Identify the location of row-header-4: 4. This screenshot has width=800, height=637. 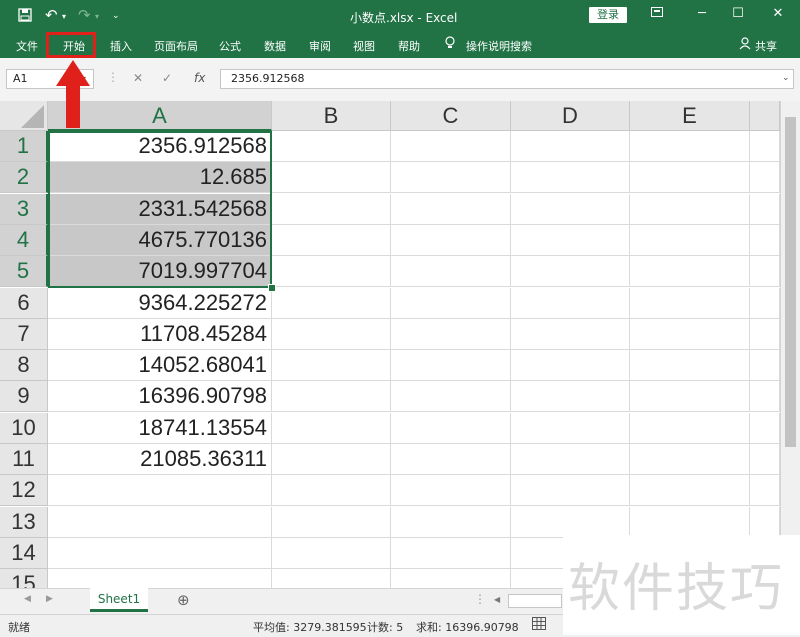
(24, 240).